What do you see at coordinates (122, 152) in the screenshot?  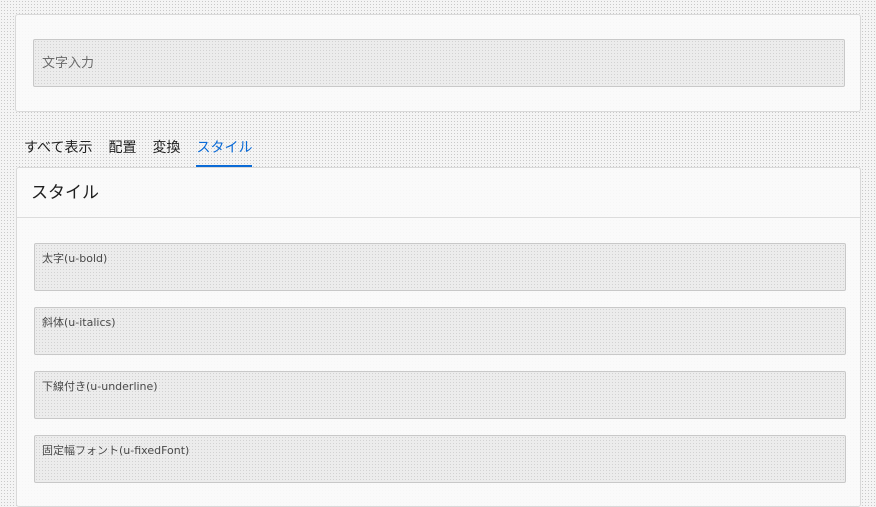 I see `tab-layout: 配置` at bounding box center [122, 152].